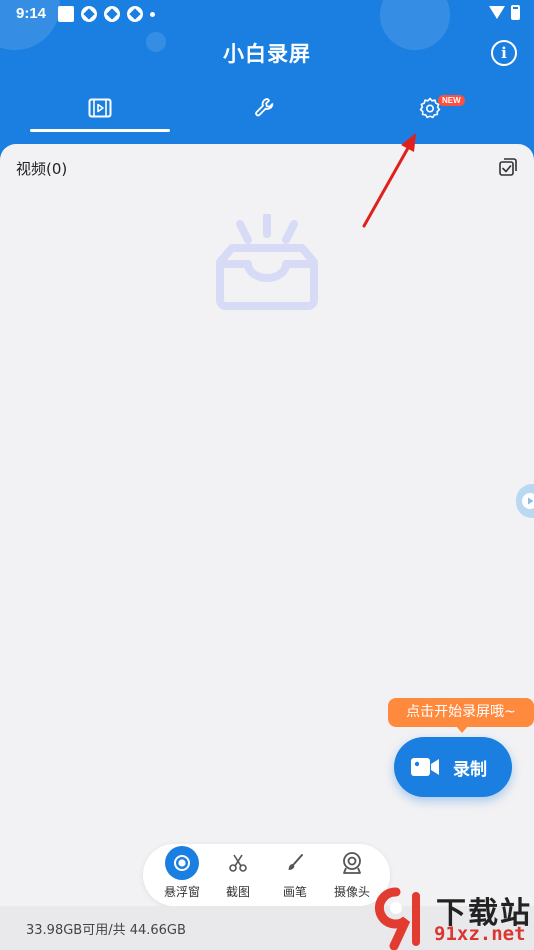 This screenshot has height=950, width=534. Describe the element at coordinates (267, 262) in the screenshot. I see `empty-inbox-icon` at that location.